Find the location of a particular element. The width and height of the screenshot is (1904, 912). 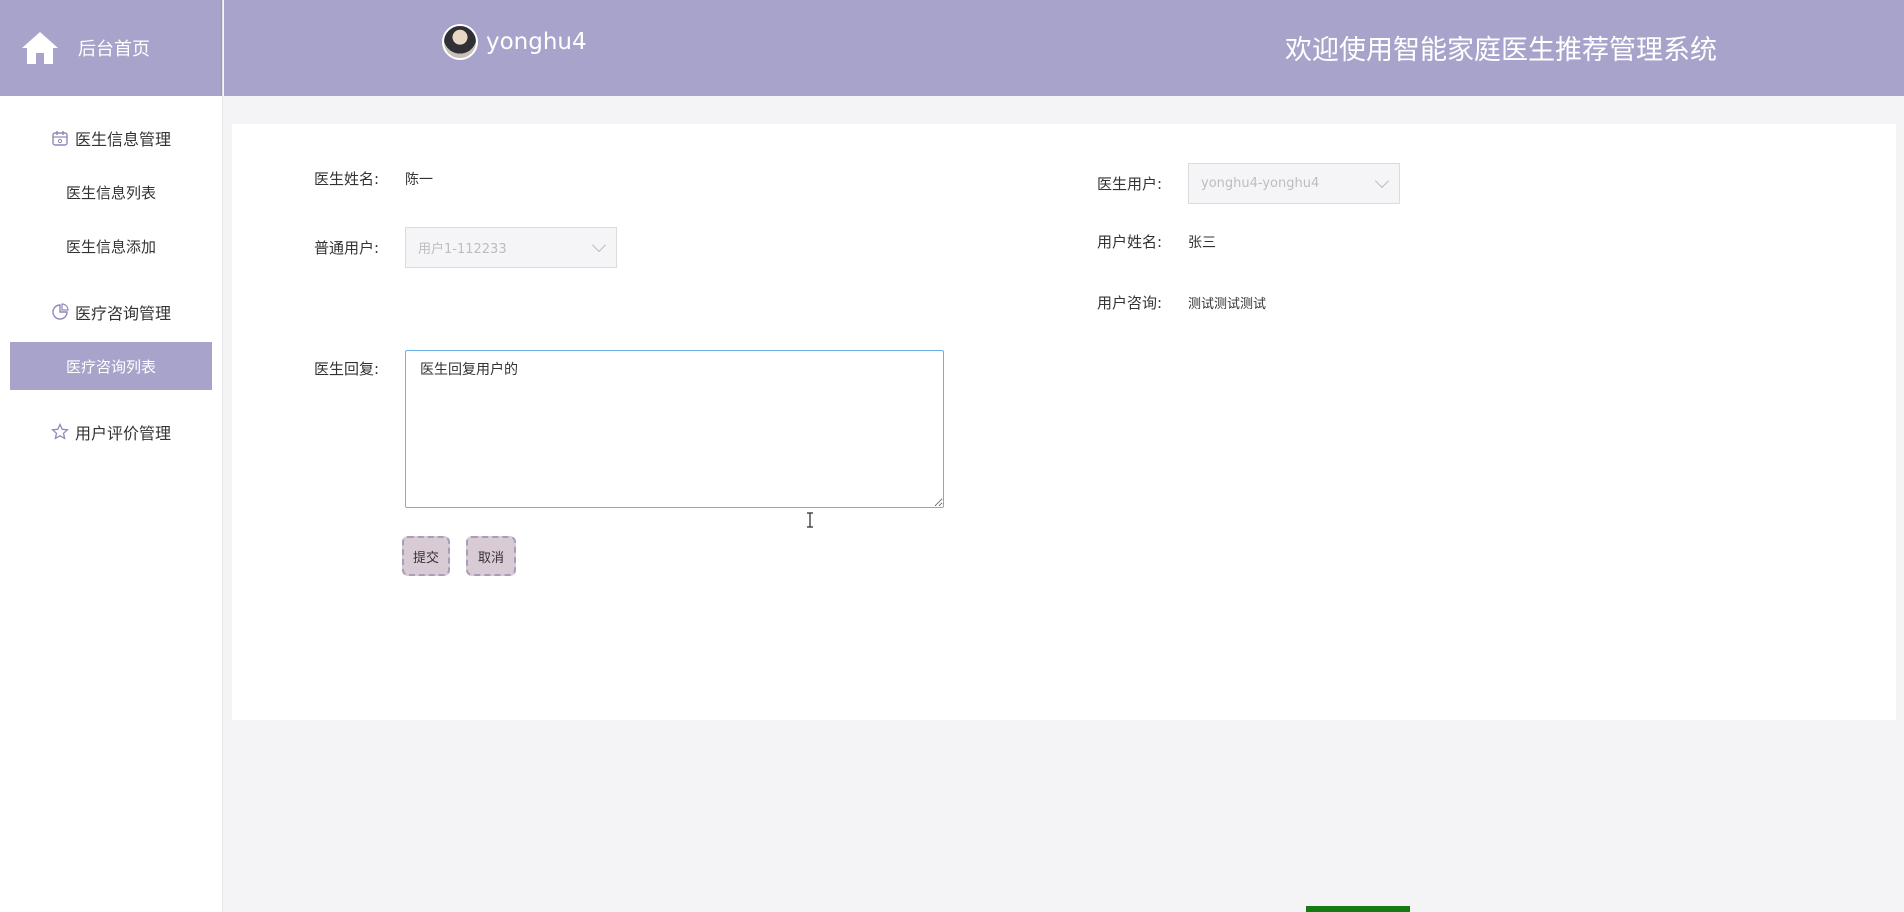

top-header: yonghu4 欢迎使用智能家庭医生推荐管理系统 is located at coordinates (1064, 48).